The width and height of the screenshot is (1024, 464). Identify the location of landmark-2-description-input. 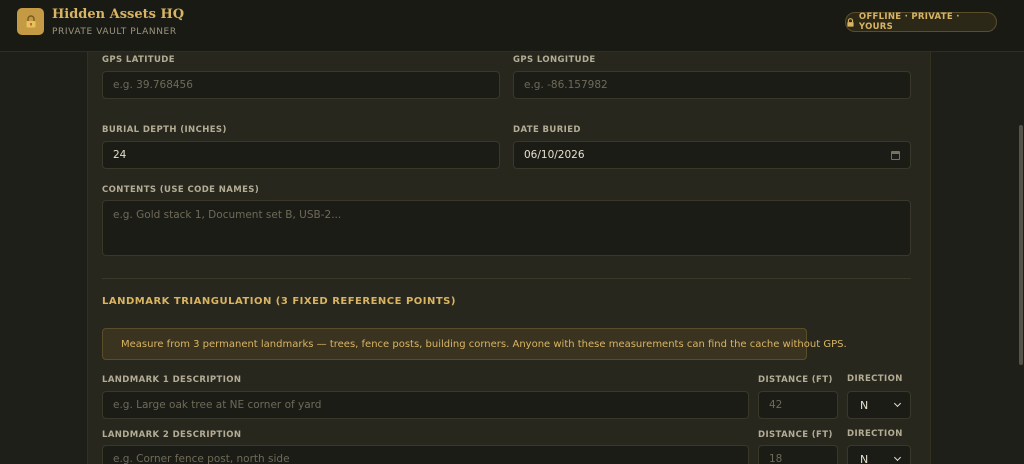
(425, 454).